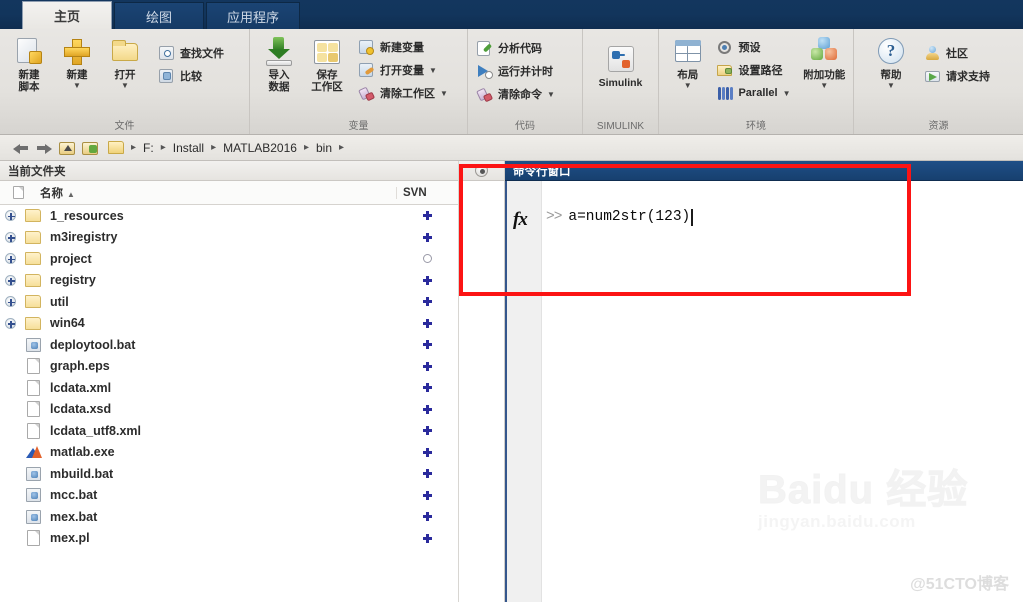  Describe the element at coordinates (229, 410) in the screenshot. I see `table-row: lcdata.xsd` at that location.